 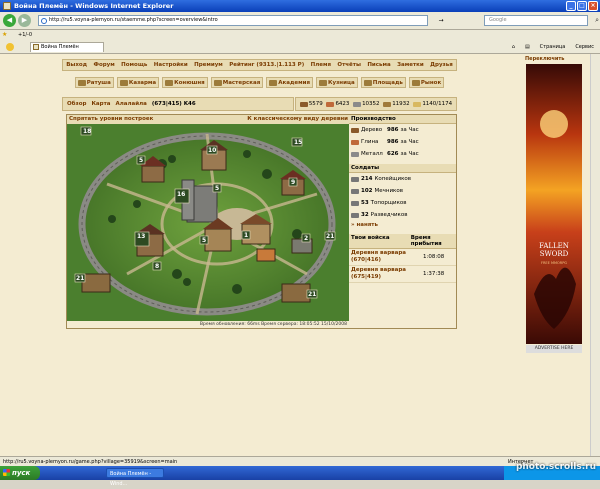 I want to click on resource-bar: 5579 6423 10352 11932 1140/1174, so click(x=376, y=104).